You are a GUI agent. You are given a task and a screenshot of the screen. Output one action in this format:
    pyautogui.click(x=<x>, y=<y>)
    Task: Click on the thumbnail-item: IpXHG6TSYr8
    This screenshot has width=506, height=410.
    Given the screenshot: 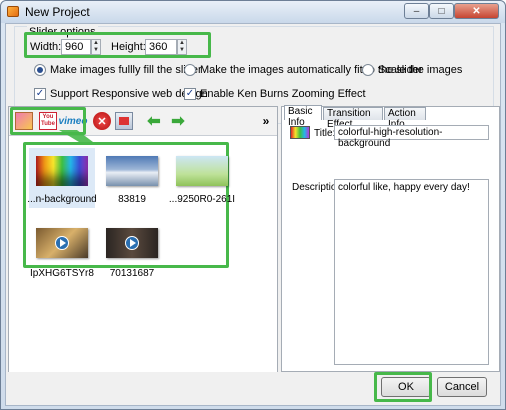 What is the action you would take?
    pyautogui.click(x=62, y=252)
    